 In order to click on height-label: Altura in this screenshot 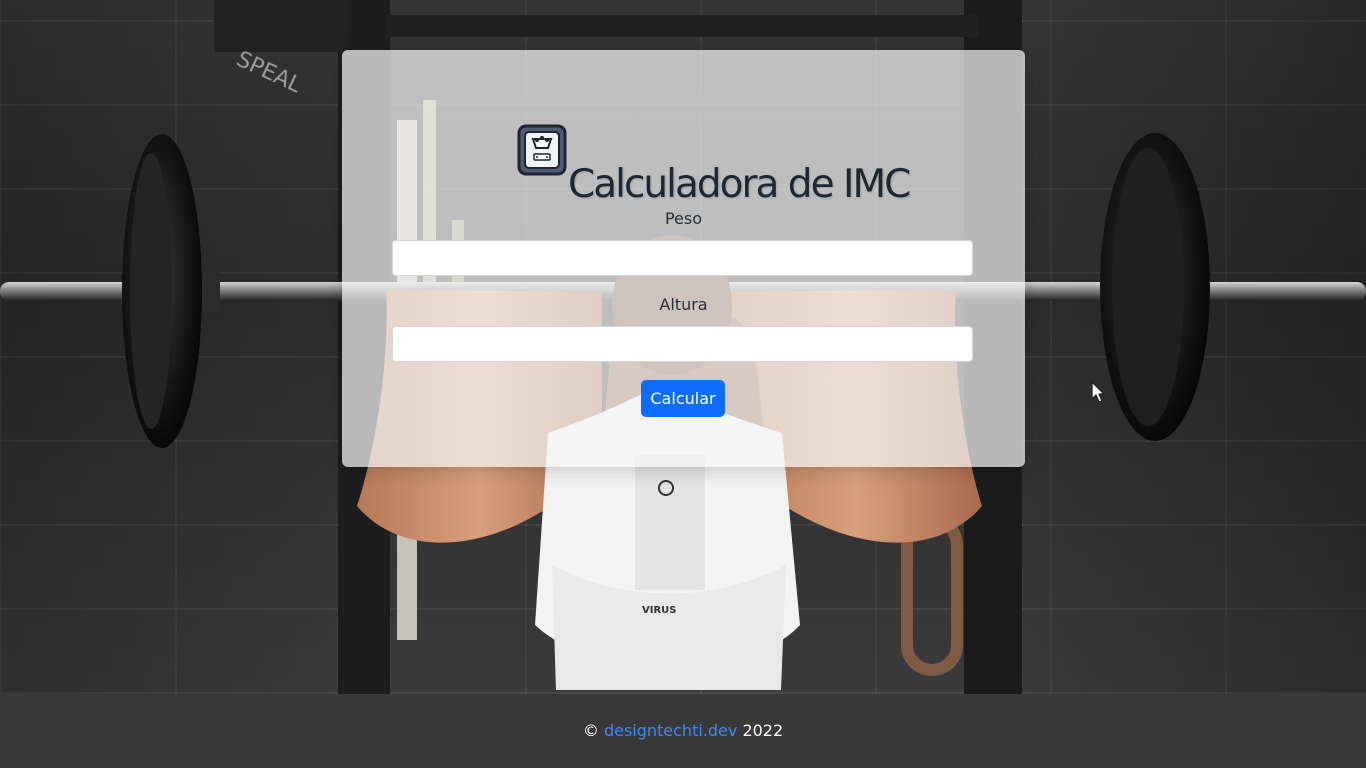, I will do `click(683, 304)`.